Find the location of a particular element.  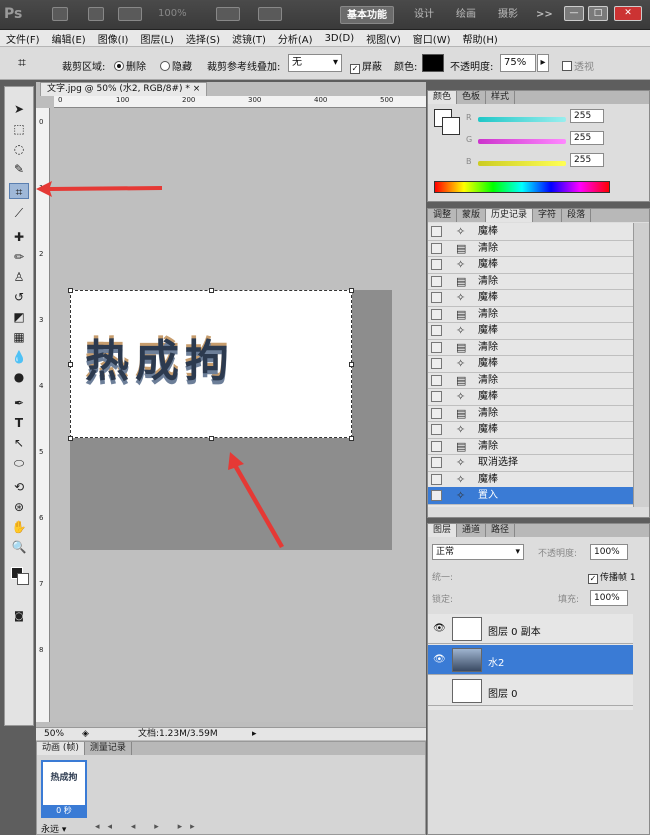

delete-radio: 删除 is located at coordinates (130, 65).